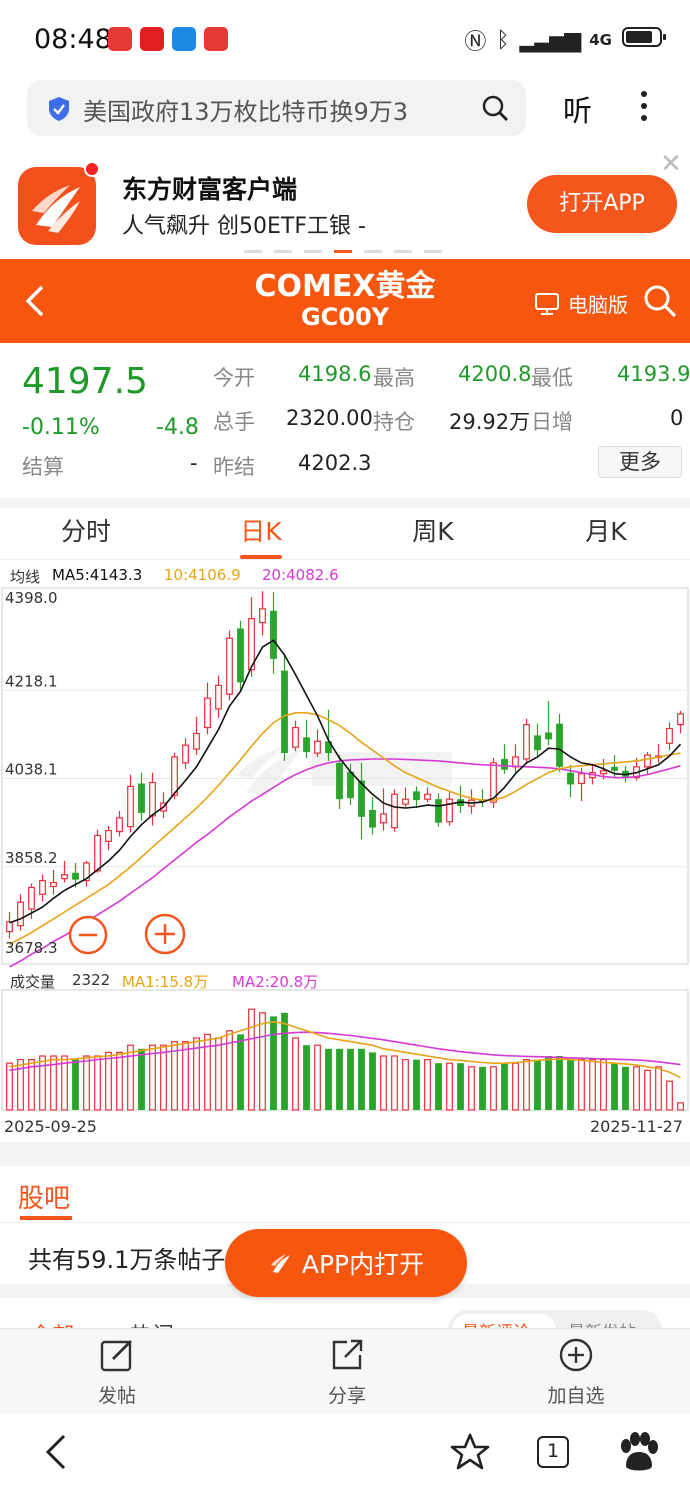 Image resolution: width=690 pixels, height=1489 pixels. I want to click on open-in-app-label: APP内打开, so click(363, 1264).